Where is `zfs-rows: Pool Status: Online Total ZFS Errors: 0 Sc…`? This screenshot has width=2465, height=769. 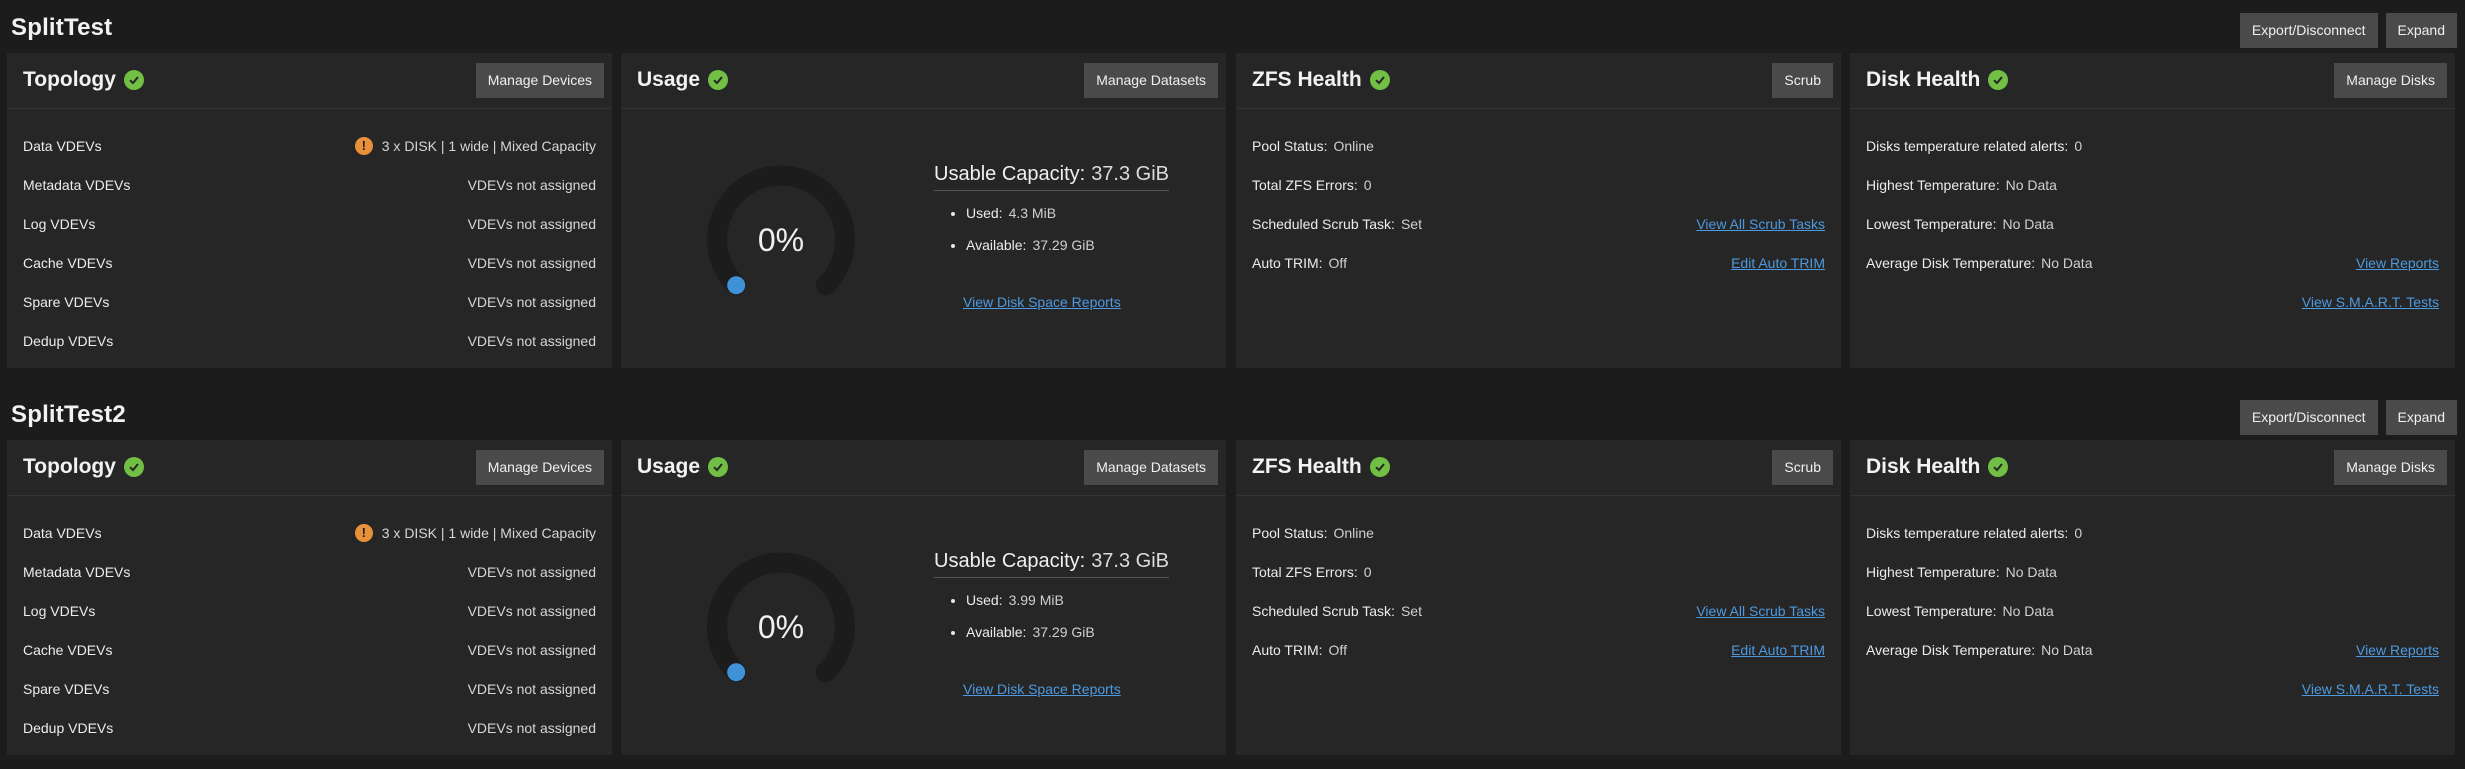
zfs-rows: Pool Status: Online Total ZFS Errors: 0 Sc… is located at coordinates (1538, 195).